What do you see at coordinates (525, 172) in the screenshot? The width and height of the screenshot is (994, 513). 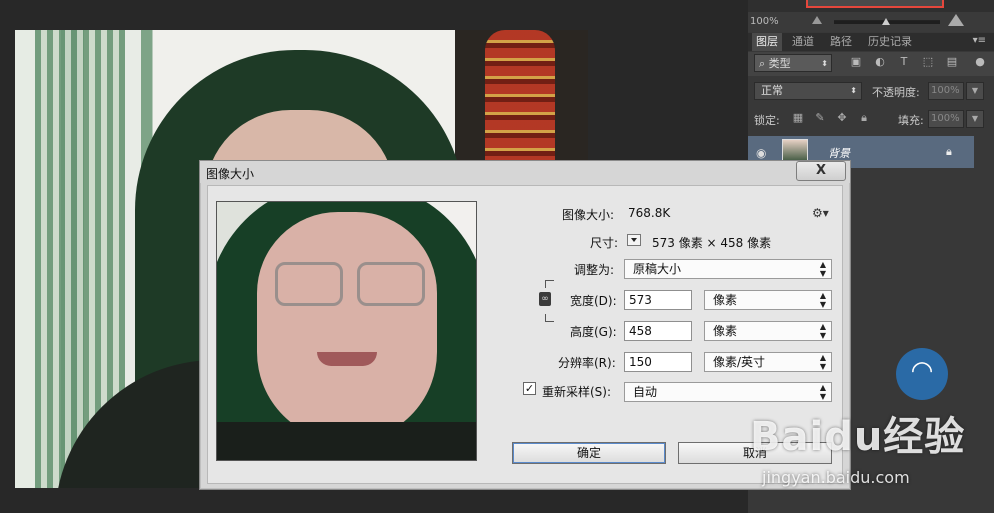 I see `dialog-title-bar: 图像大小 X` at bounding box center [525, 172].